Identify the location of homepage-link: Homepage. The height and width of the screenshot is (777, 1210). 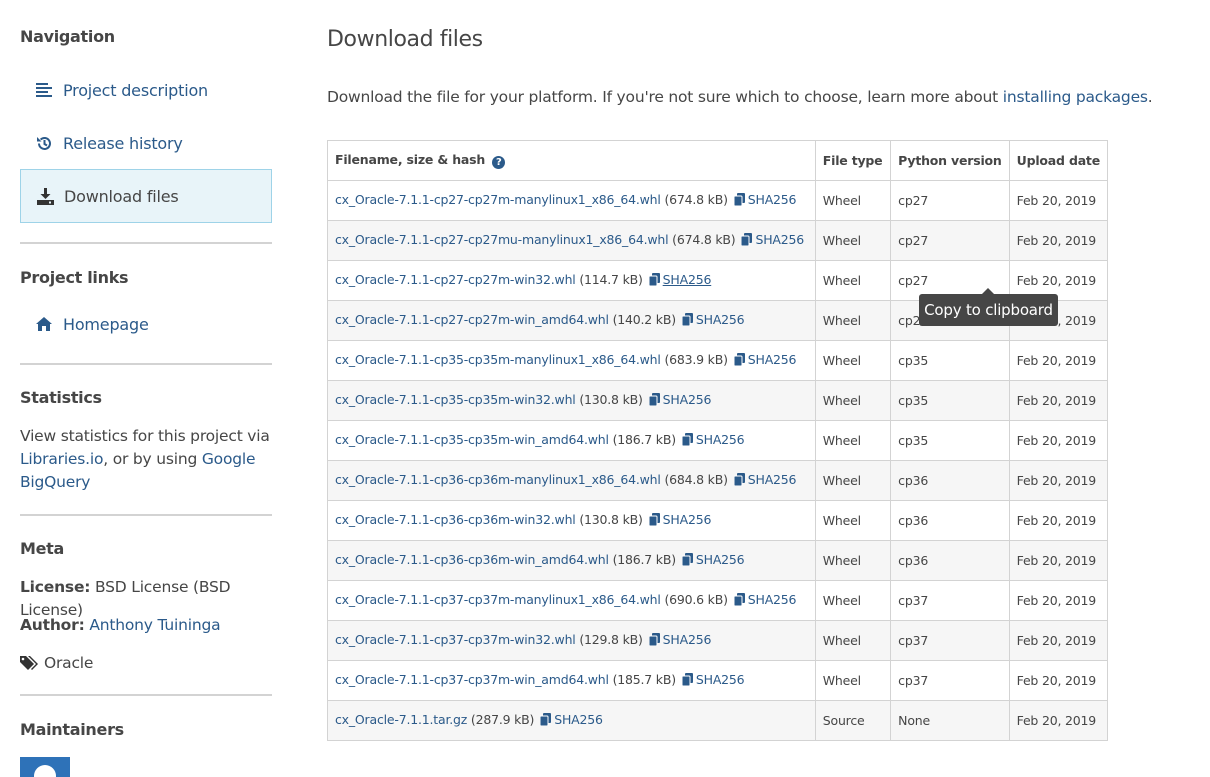
(146, 324).